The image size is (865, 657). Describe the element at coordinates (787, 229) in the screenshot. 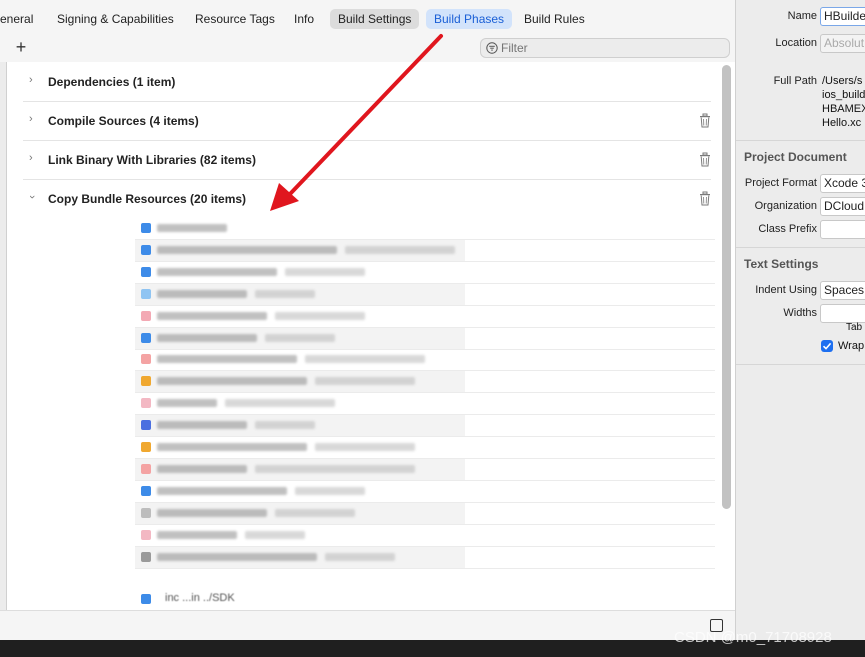

I see `class-prefix-label: Class Prefix` at that location.